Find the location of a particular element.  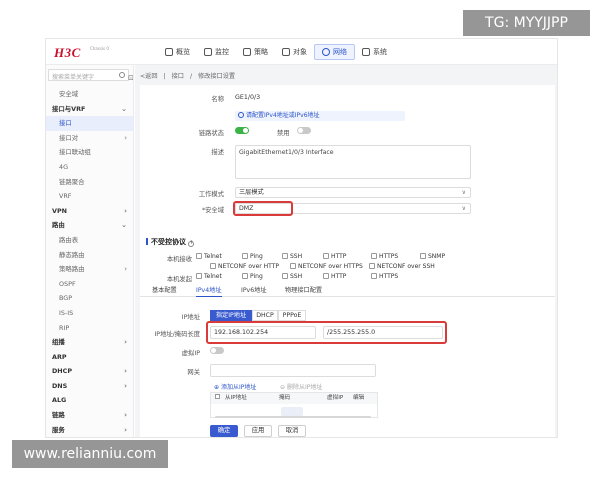

chevron-down-icon: ⌄ is located at coordinates (124, 108).